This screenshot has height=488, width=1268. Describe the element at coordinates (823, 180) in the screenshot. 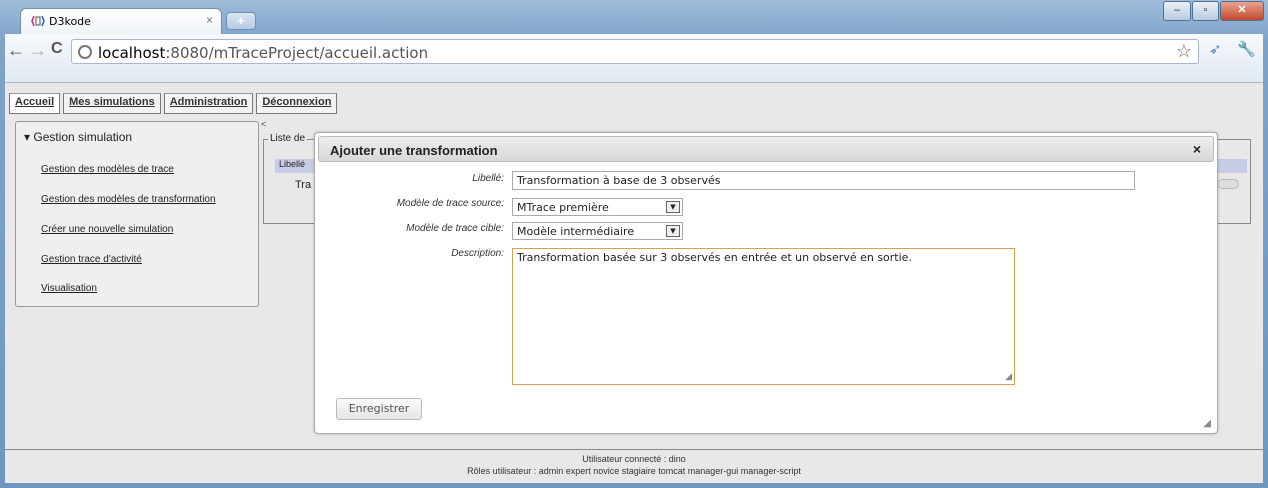

I see `libelle-input: Transformation à base de 3 observés` at that location.